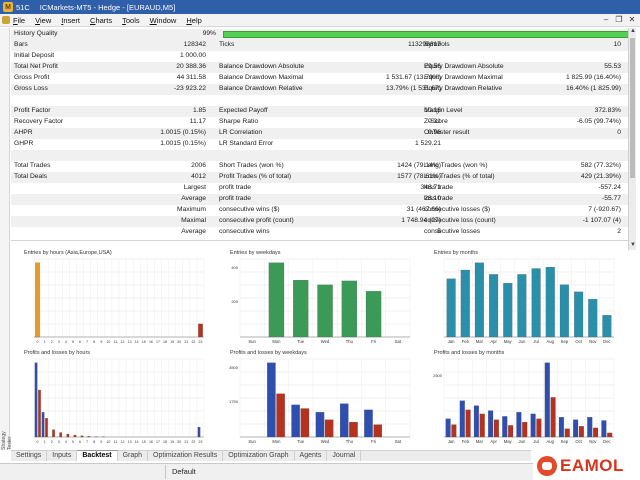 The image size is (640, 480). Describe the element at coordinates (163, 20) in the screenshot. I see `menu-window: Window` at that location.